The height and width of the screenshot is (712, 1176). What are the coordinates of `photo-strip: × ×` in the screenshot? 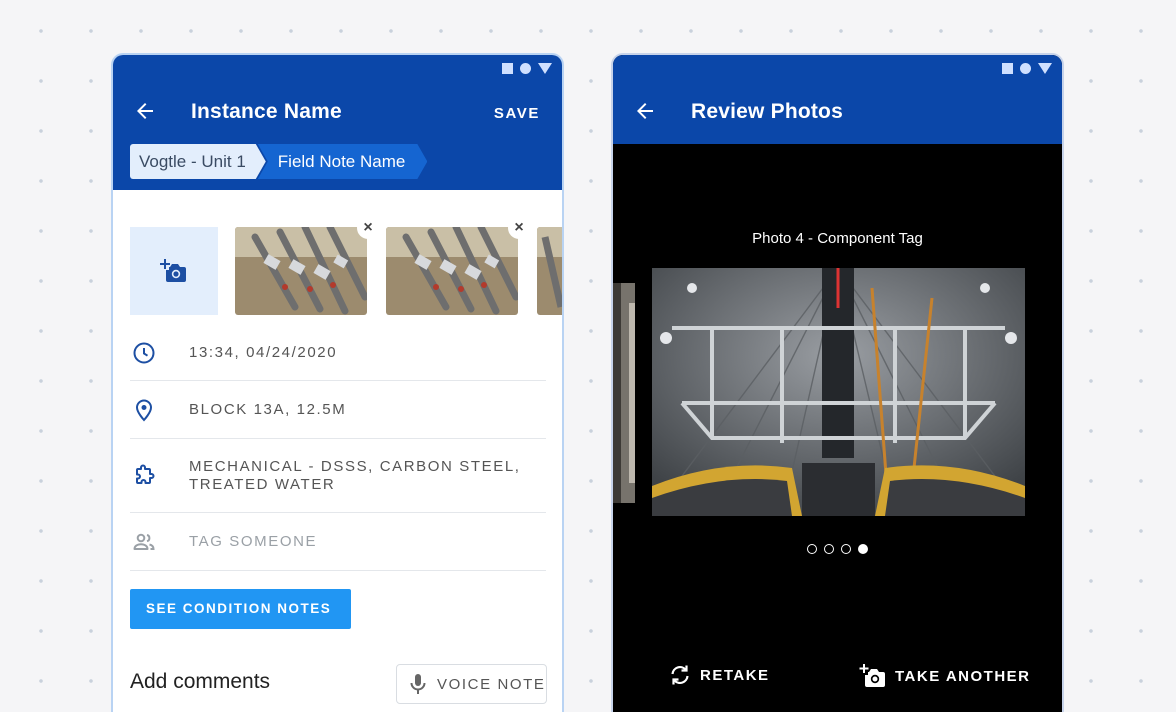 It's located at (346, 266).